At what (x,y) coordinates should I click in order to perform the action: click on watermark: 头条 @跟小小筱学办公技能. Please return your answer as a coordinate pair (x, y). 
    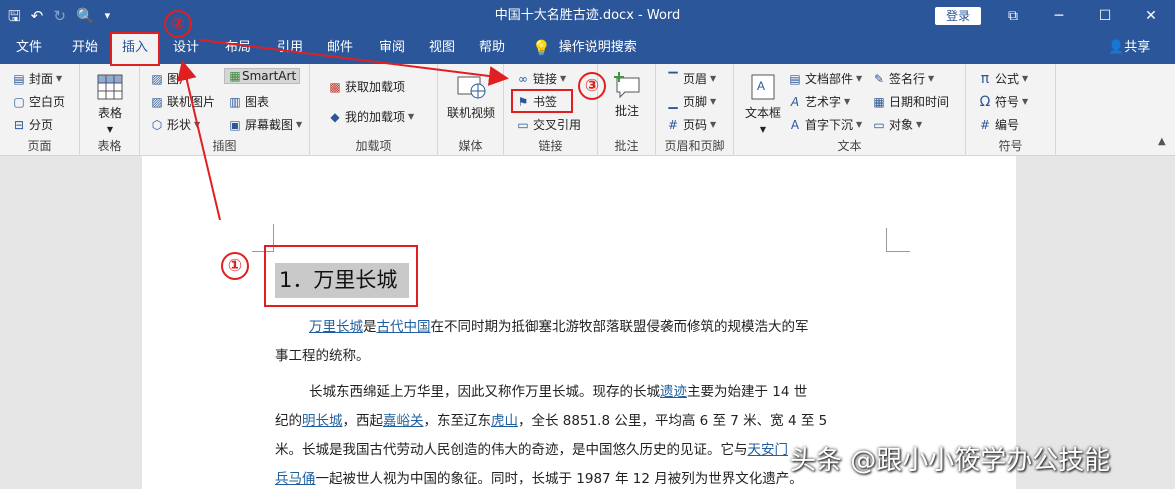
    Looking at the image, I should click on (950, 461).